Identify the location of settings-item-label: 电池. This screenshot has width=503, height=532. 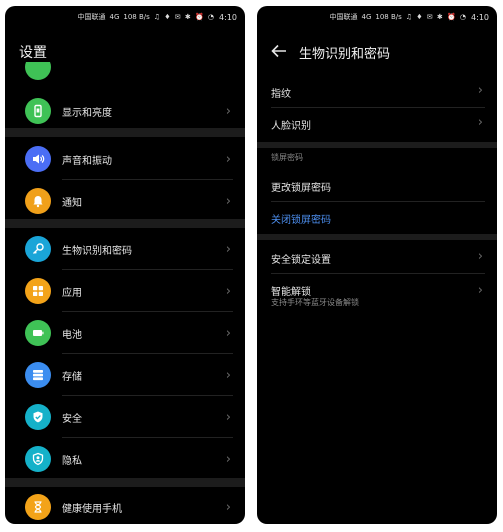
(72, 335).